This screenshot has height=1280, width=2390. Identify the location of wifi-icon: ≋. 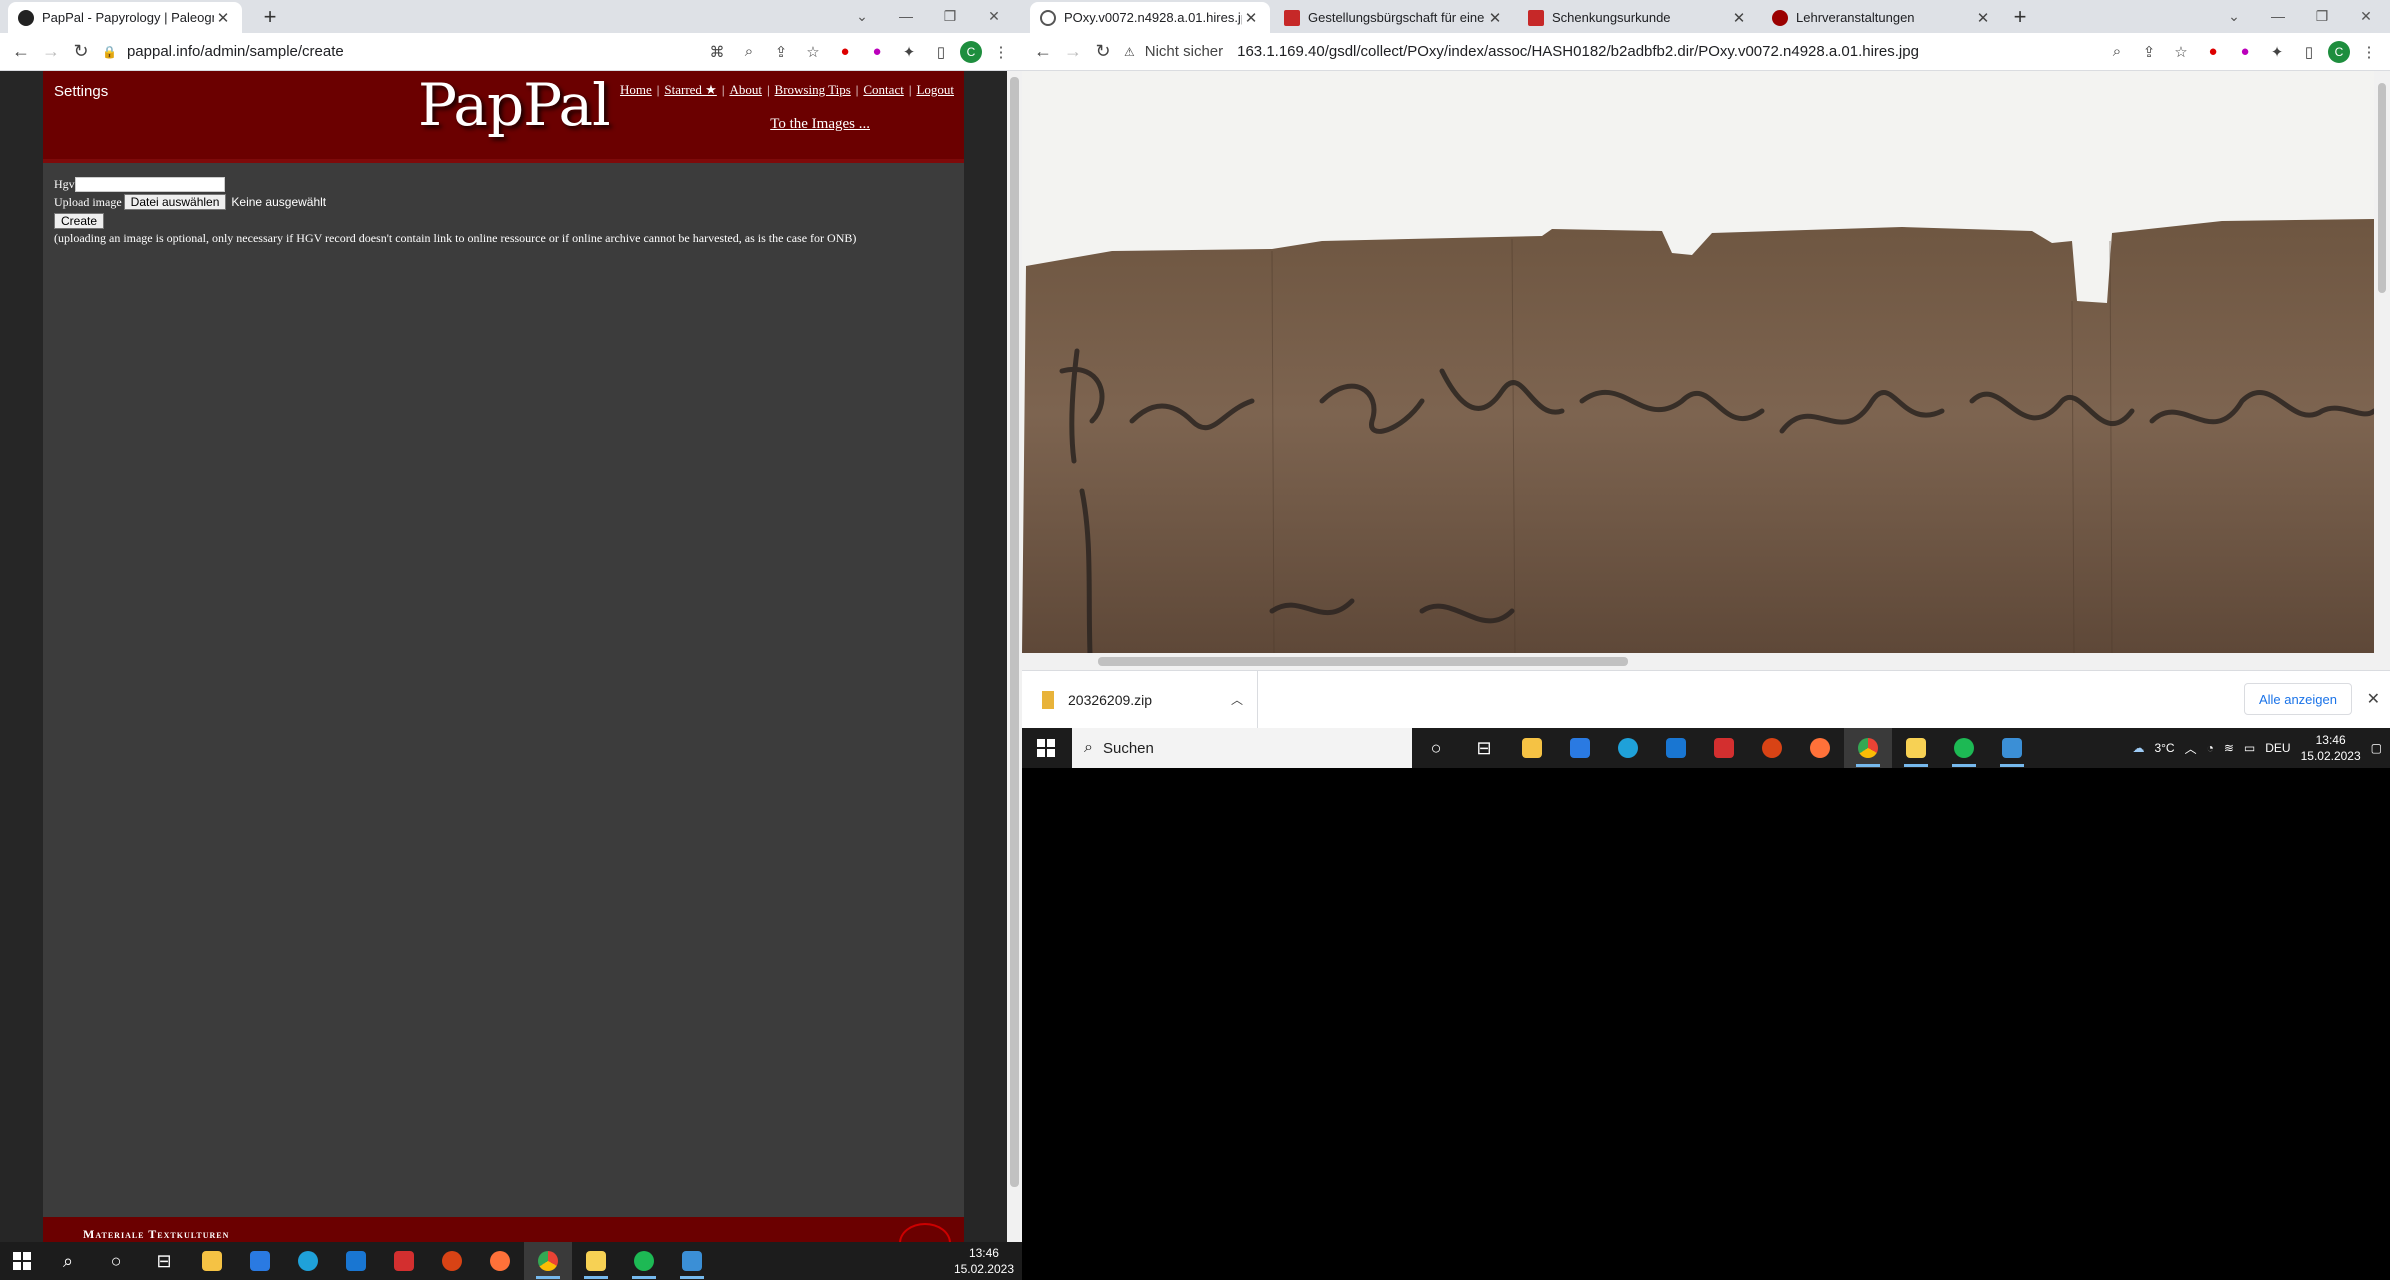
(2229, 748).